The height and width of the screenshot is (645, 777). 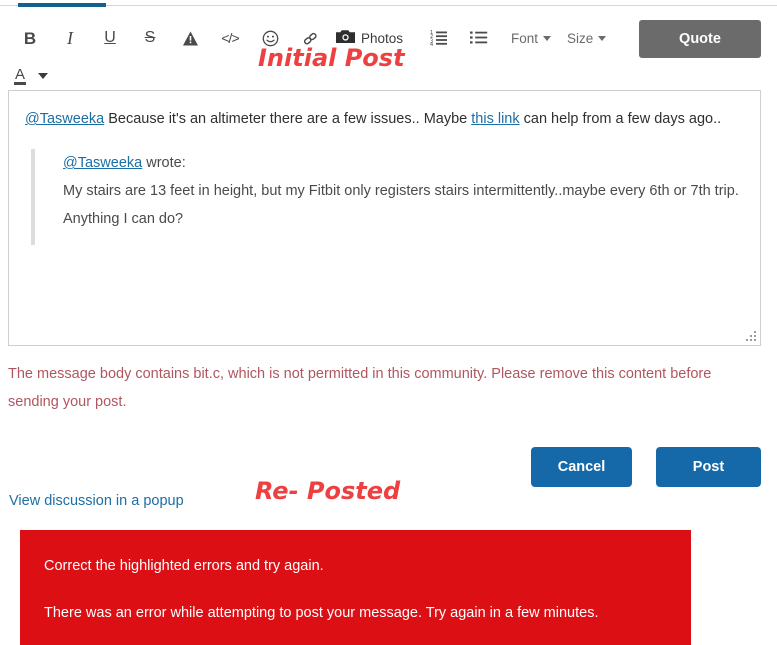 I want to click on view-discussion-popup-link: View discussion in a popup, so click(x=96, y=501).